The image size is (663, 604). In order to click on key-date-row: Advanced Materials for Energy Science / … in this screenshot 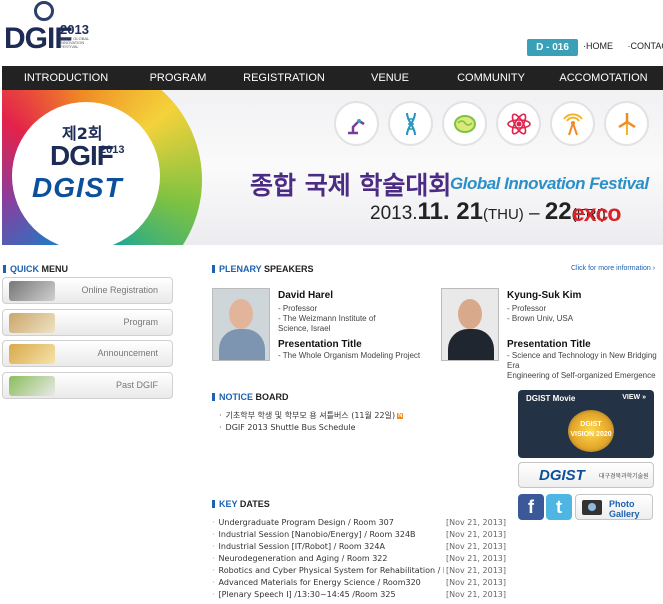, I will do `click(359, 584)`.